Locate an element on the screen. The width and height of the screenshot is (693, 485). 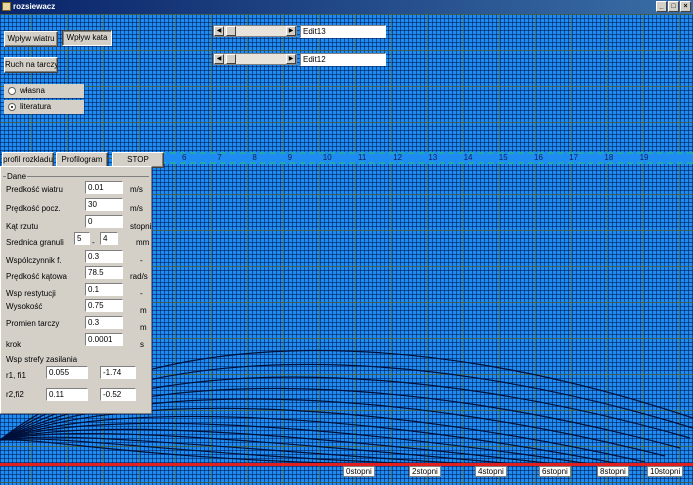
radio-own-label: własna is located at coordinates (32, 90).